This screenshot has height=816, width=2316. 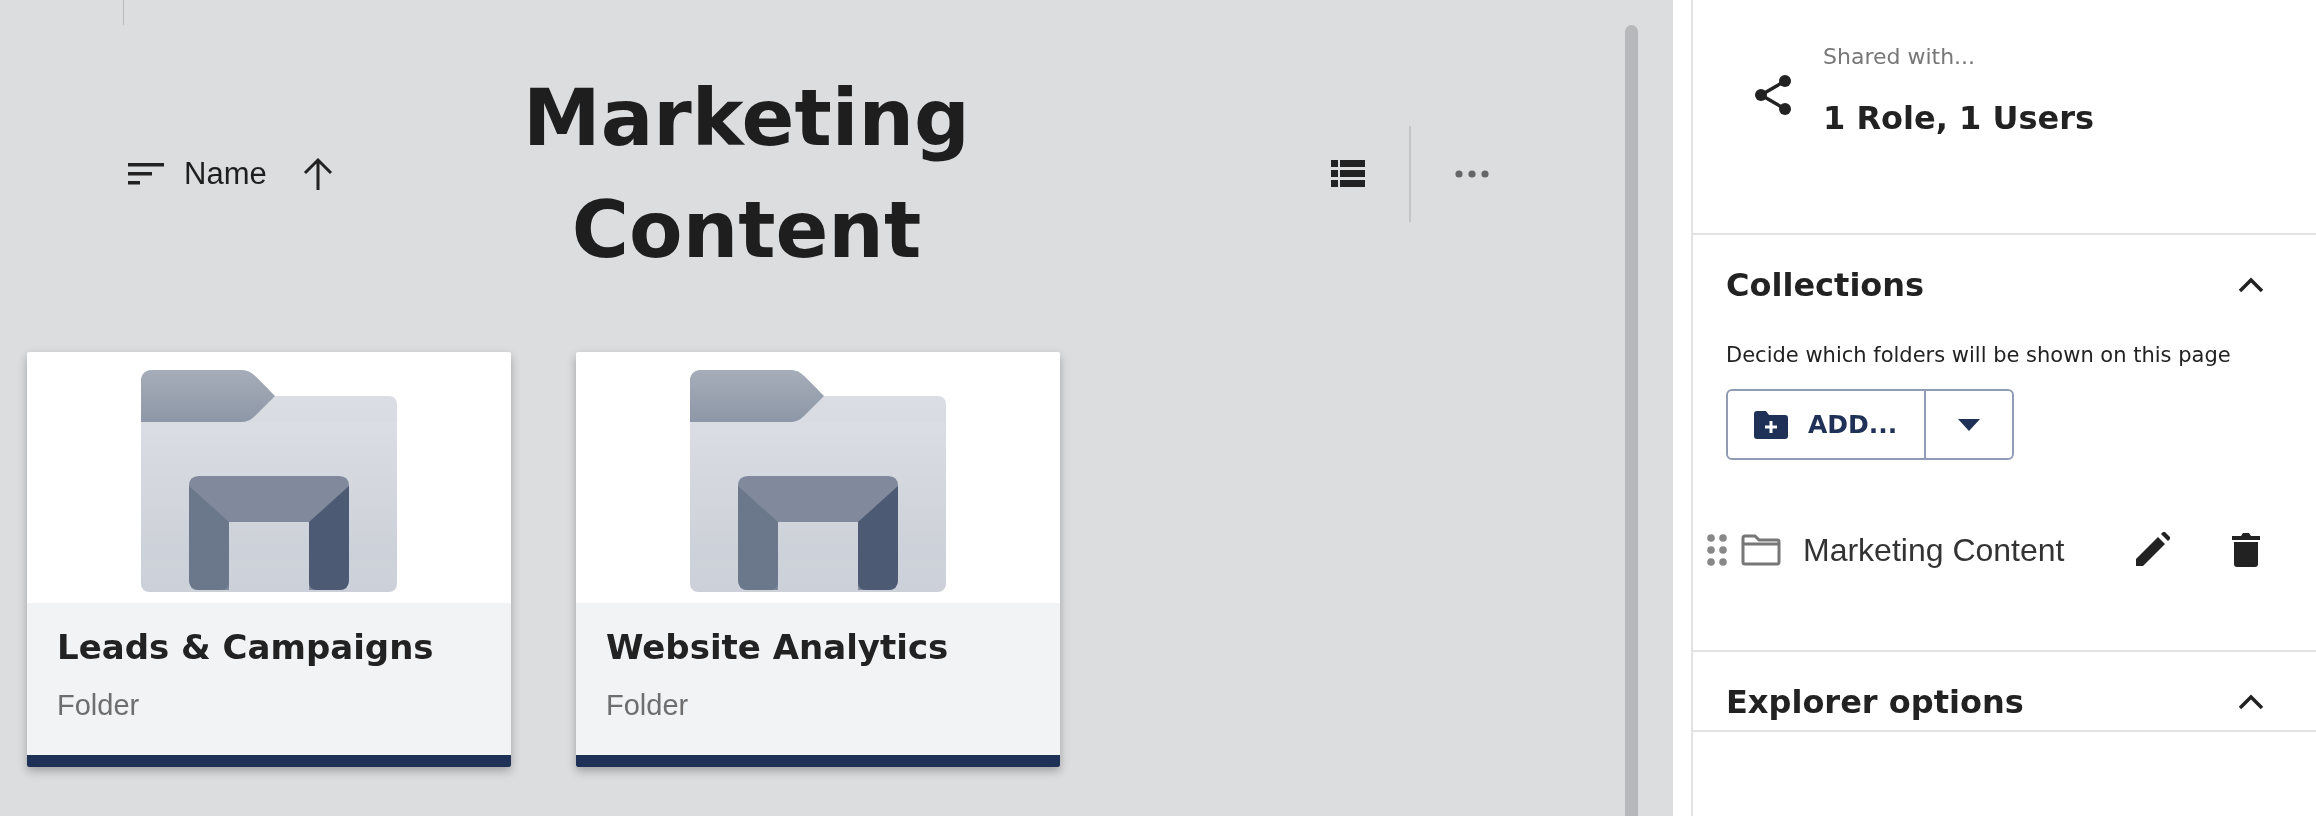 I want to click on page-title: Marketing Content, so click(x=746, y=174).